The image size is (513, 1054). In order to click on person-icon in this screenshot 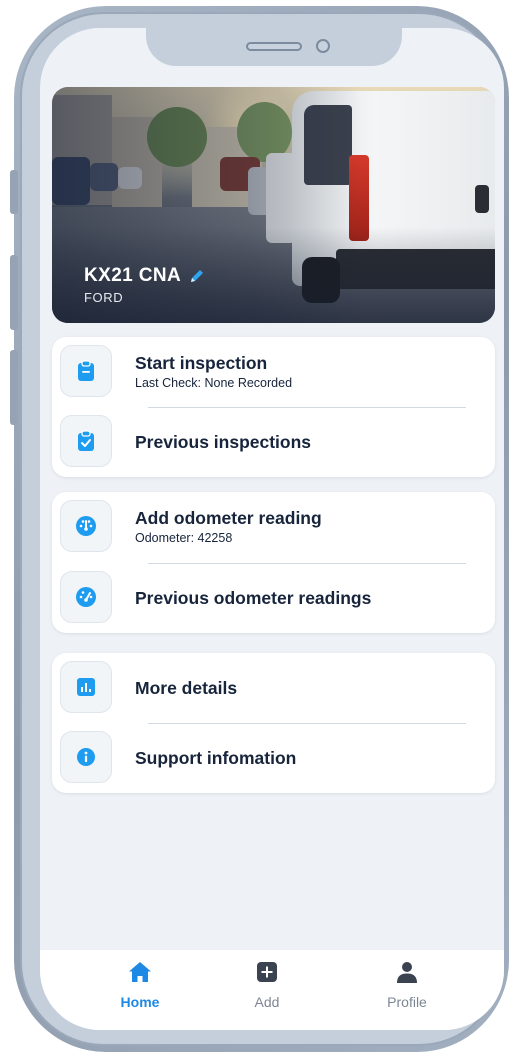, I will do `click(407, 972)`.